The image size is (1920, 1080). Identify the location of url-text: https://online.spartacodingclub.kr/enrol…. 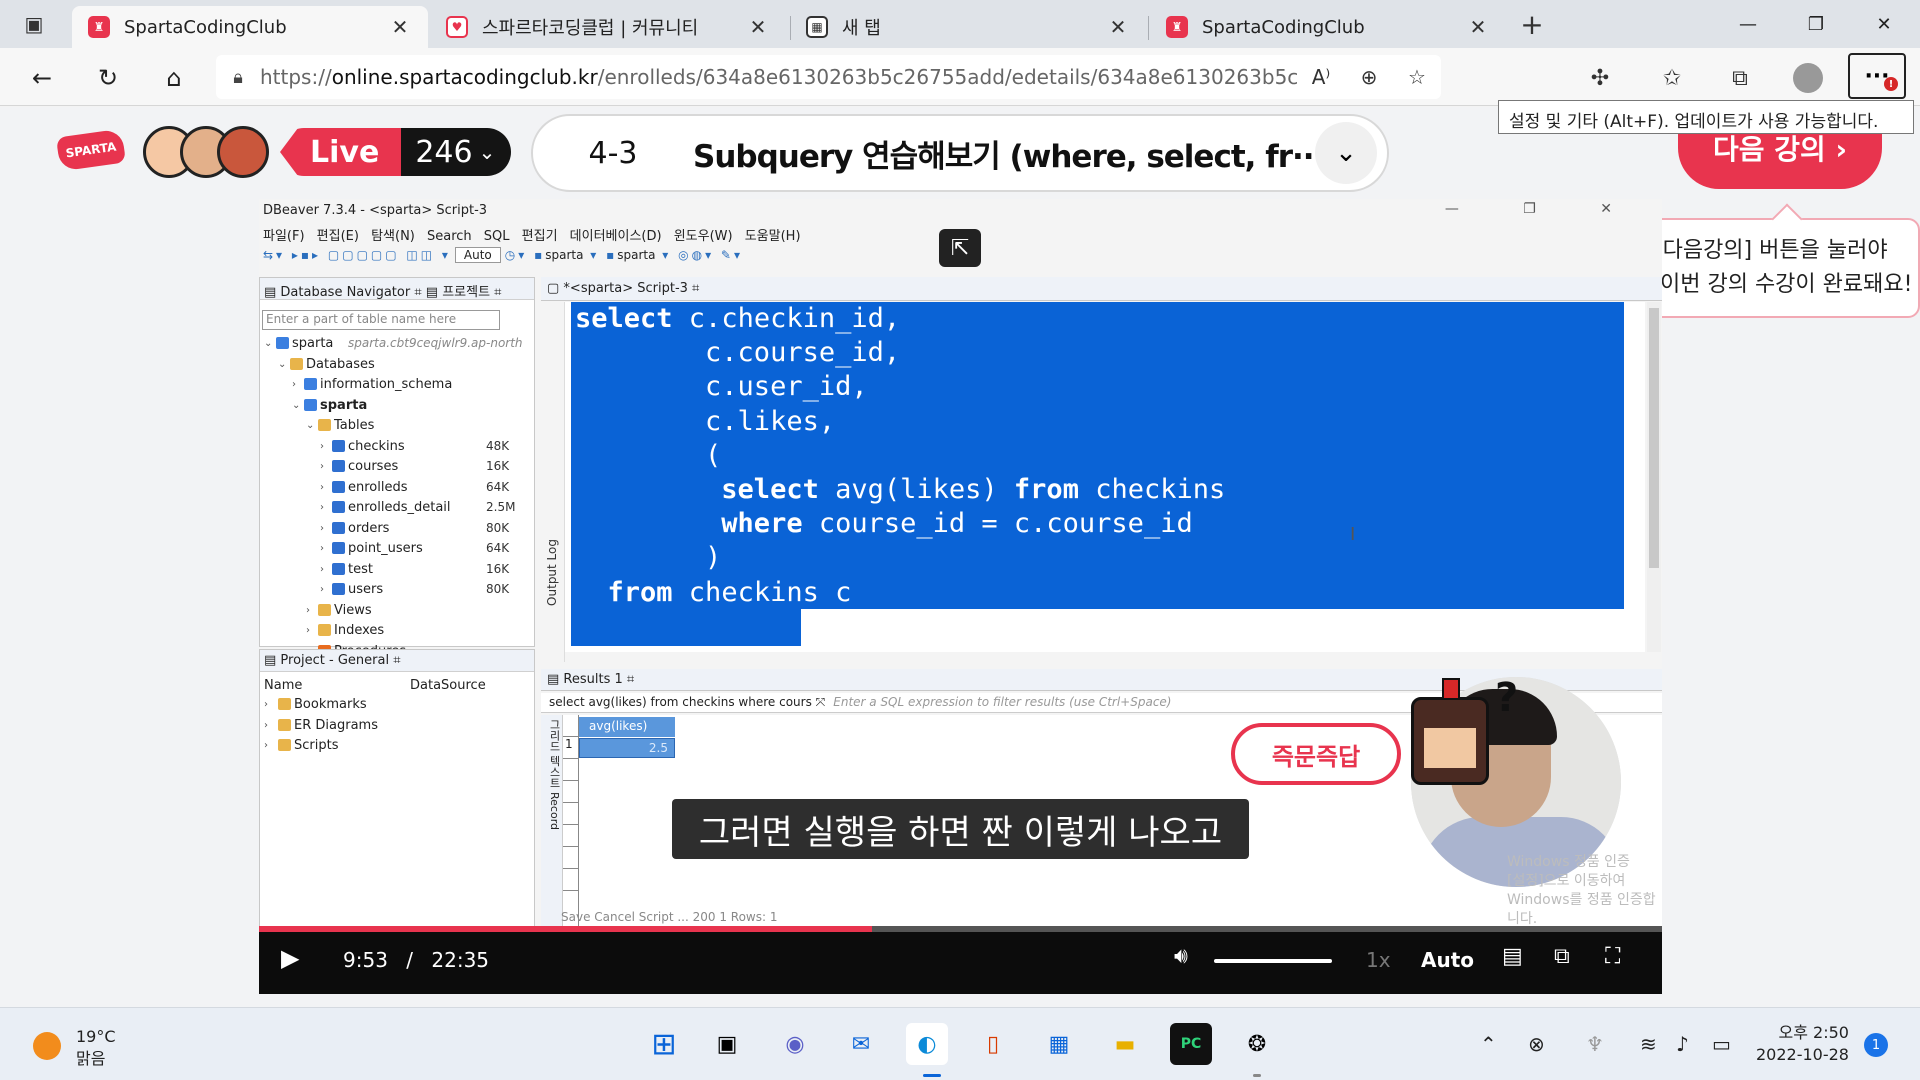
(778, 77).